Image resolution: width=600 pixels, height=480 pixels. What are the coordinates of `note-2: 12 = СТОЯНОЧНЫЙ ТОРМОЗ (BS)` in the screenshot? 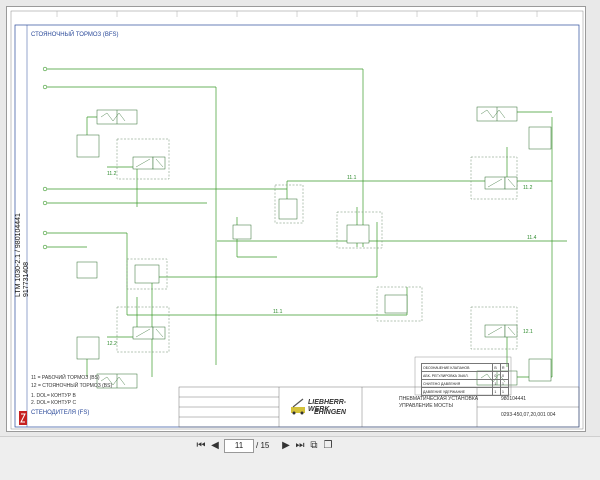 It's located at (72, 386).